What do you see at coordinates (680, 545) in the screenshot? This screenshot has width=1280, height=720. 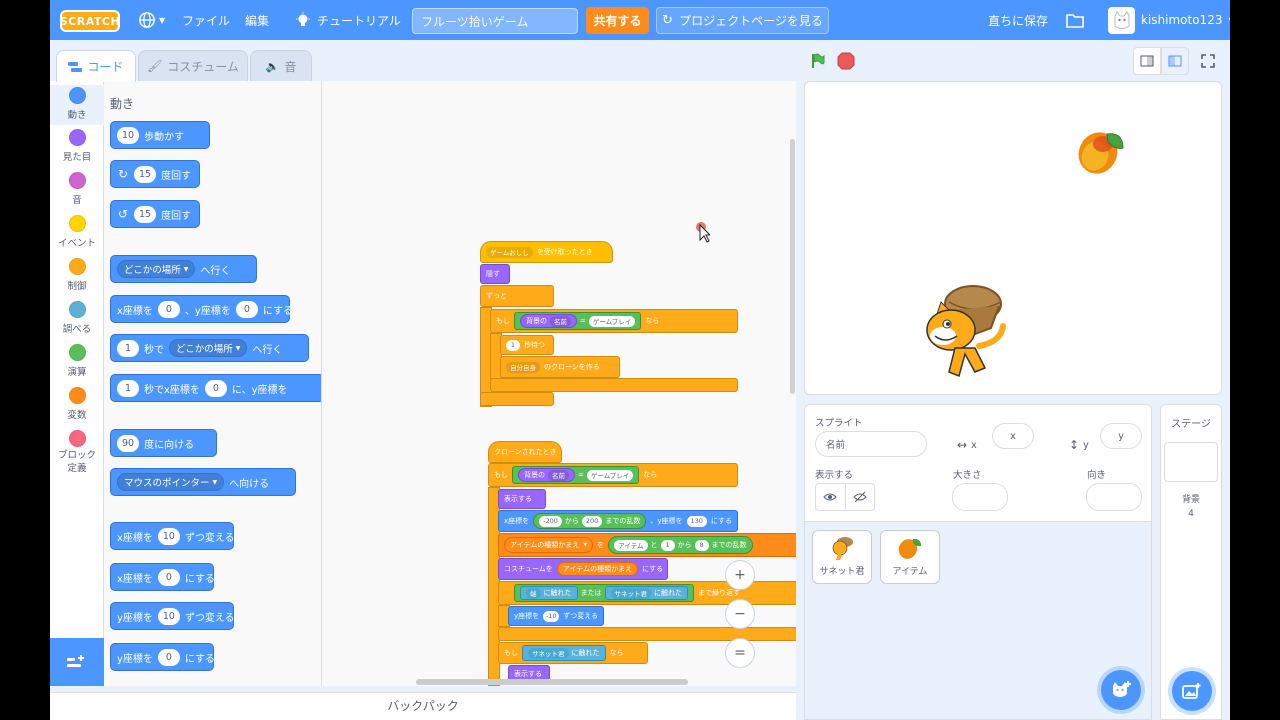 I see `join-operator: アイテム と 1 から 8 までの乱数` at bounding box center [680, 545].